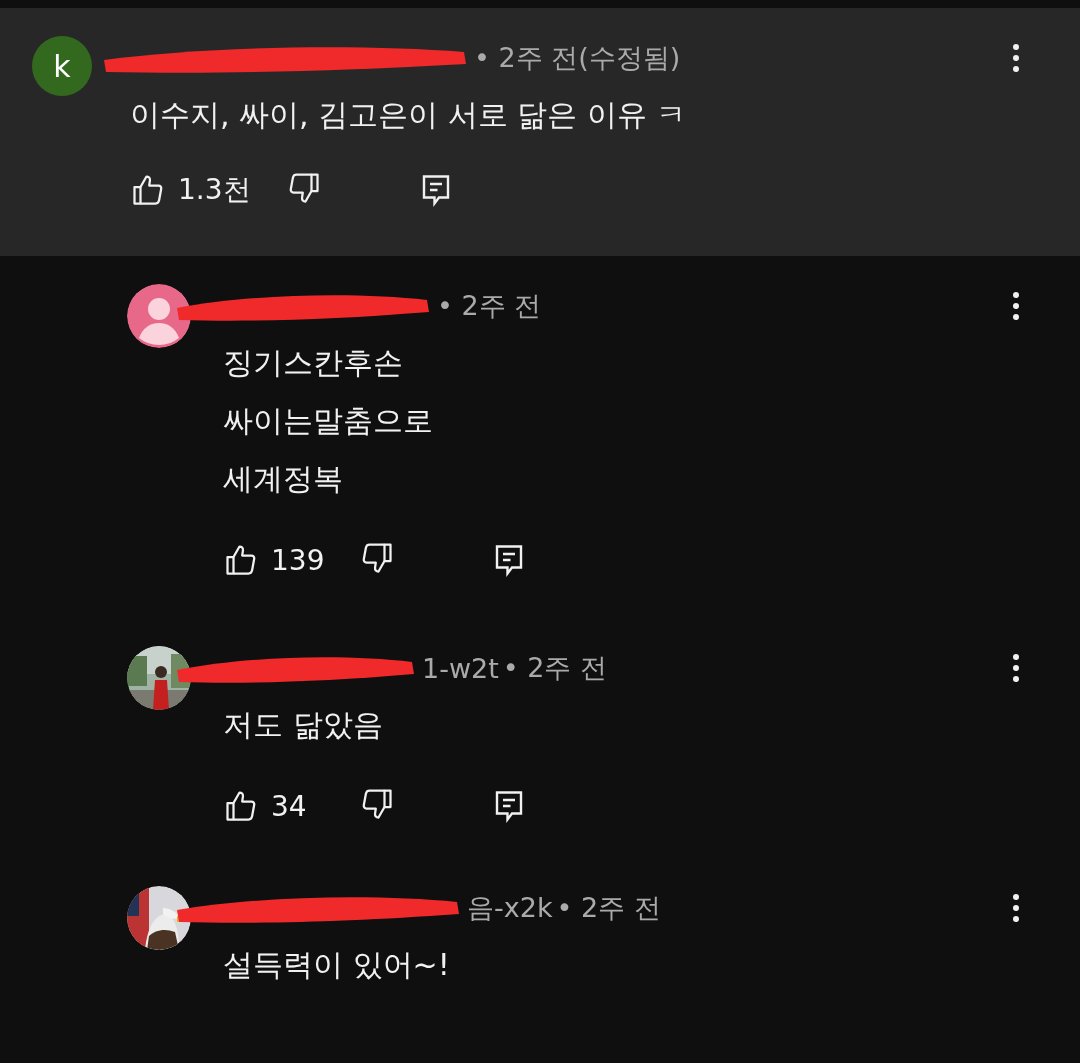 Image resolution: width=1080 pixels, height=1063 pixels. What do you see at coordinates (409, 115) in the screenshot?
I see `comment-text: 이수지, 싸이, 김고은이 서로 닮은 이유 ㅋ` at bounding box center [409, 115].